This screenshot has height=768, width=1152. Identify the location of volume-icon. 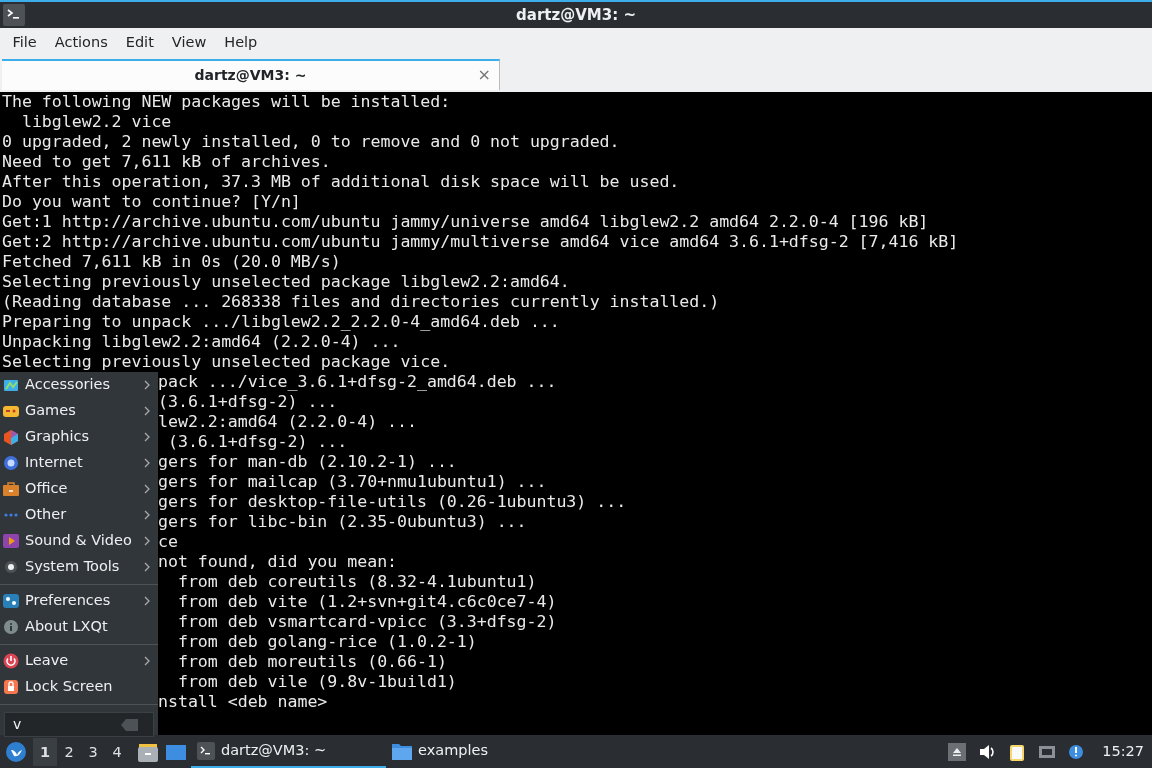
(987, 751).